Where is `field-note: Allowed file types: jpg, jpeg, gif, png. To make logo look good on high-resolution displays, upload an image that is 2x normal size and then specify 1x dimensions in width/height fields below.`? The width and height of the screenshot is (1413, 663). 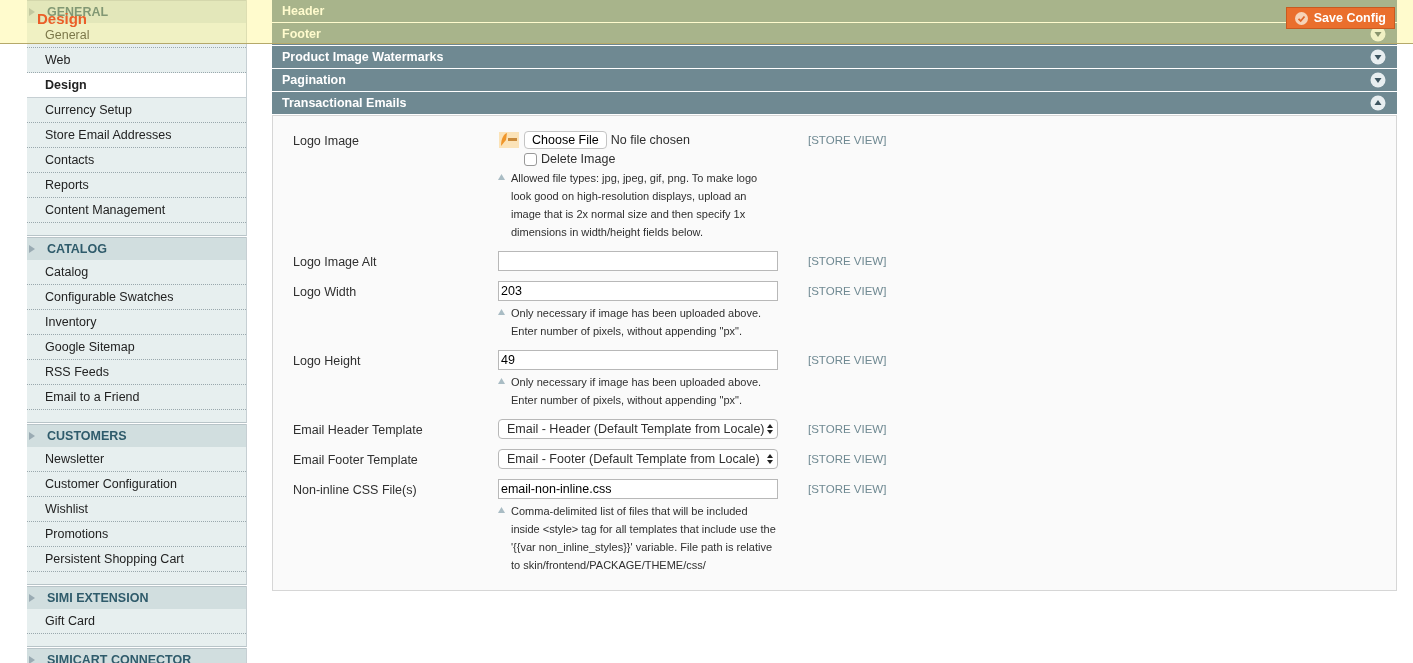
field-note: Allowed file types: jpg, jpeg, gif, png. To make logo look good on high-resolution displays, upload an image that is 2x normal size and then specify 1x dimensions in width/height fields below. is located at coordinates (635, 205).